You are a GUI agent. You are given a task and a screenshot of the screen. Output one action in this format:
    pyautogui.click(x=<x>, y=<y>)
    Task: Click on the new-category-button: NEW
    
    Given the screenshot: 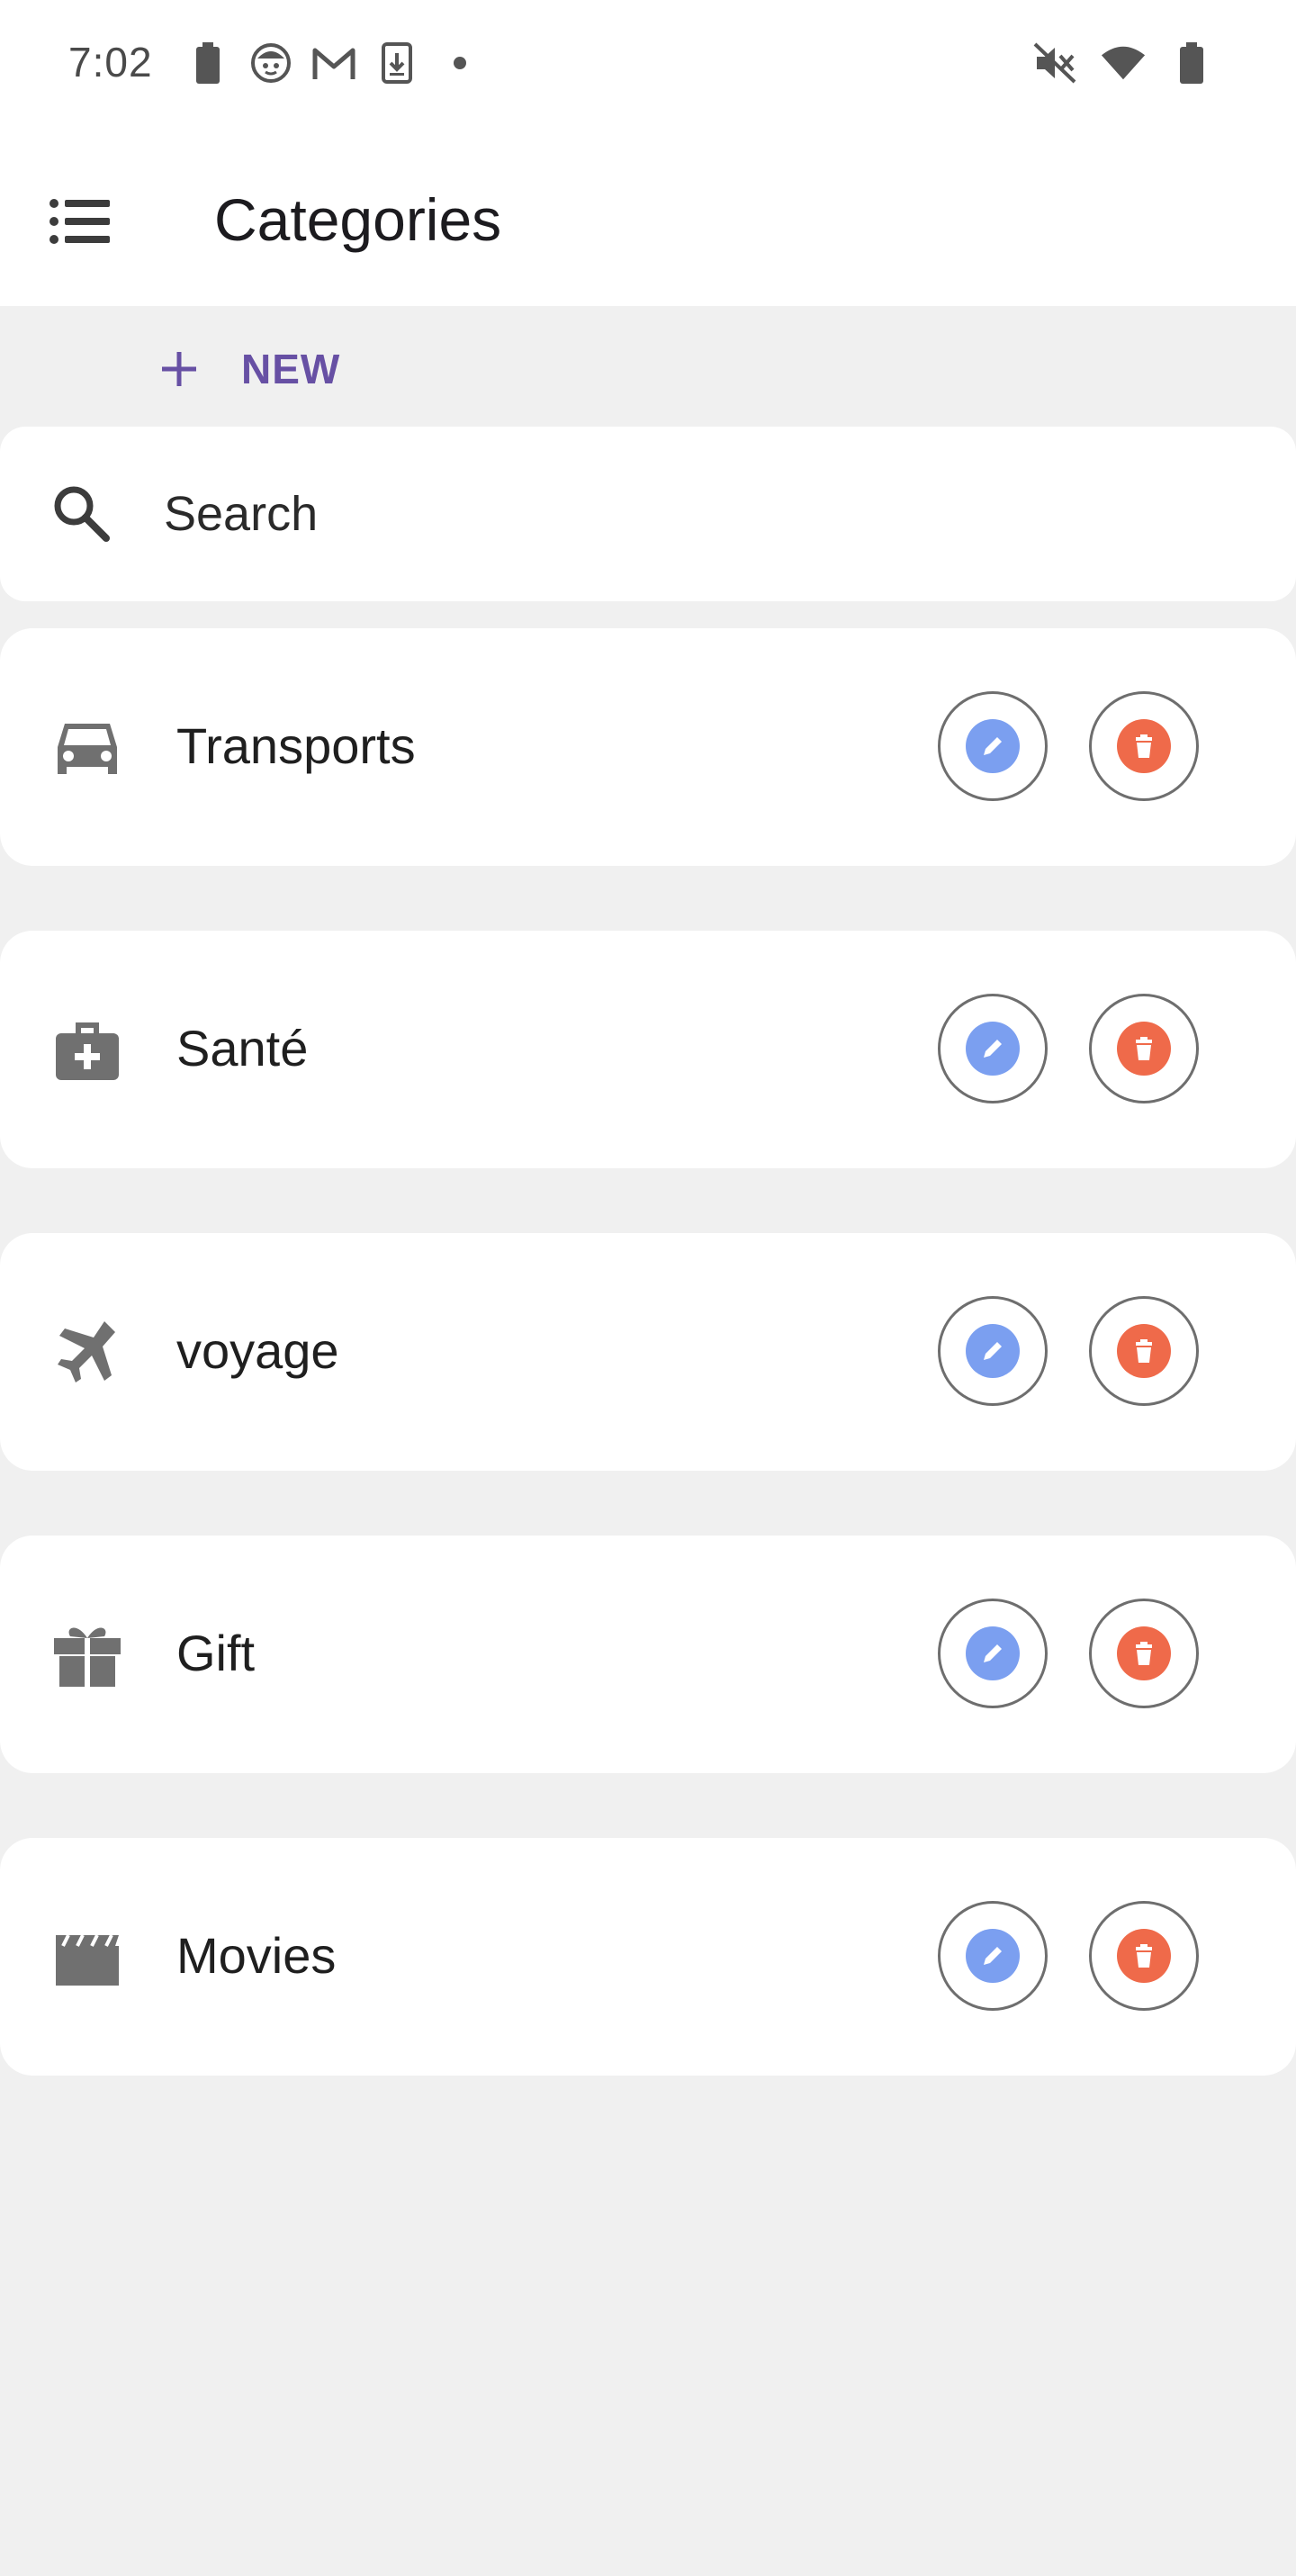 What is the action you would take?
    pyautogui.click(x=247, y=369)
    